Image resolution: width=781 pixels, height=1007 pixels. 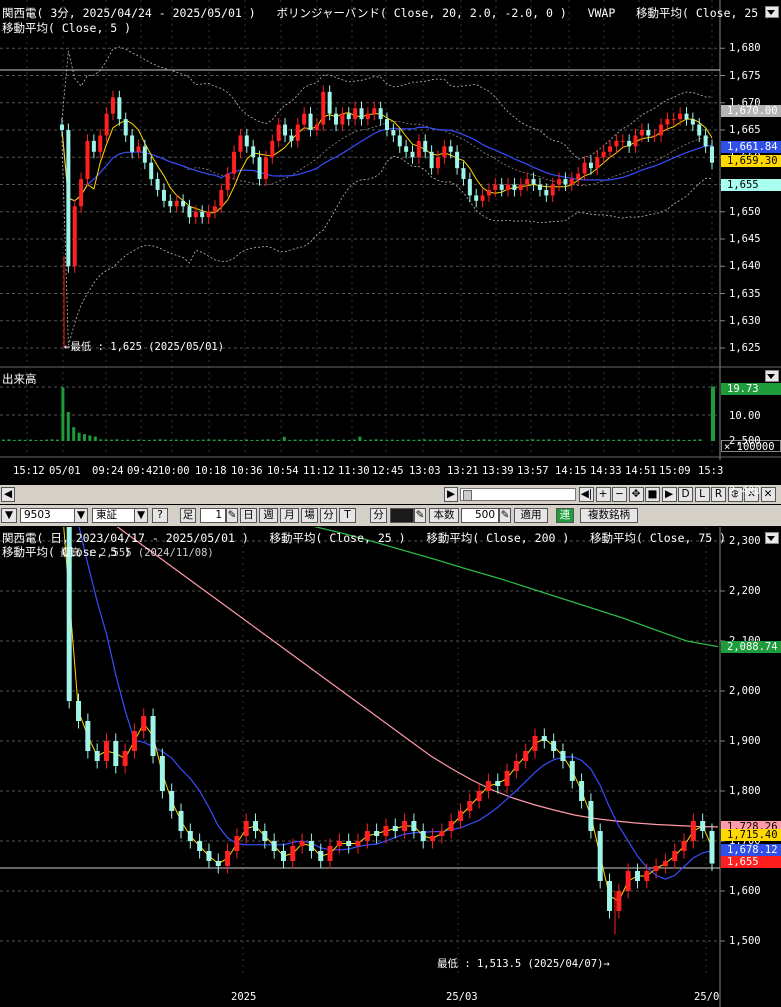 What do you see at coordinates (8, 494) in the screenshot?
I see `scroll-left-button: ◀` at bounding box center [8, 494].